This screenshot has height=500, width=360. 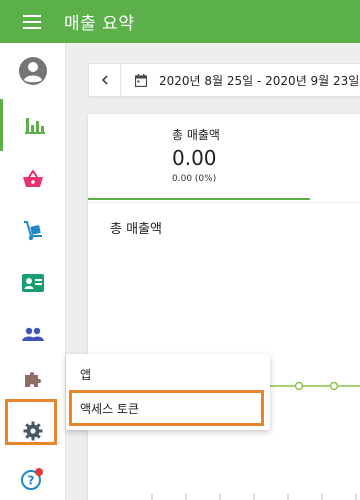 What do you see at coordinates (141, 80) in the screenshot?
I see `calendar-icon` at bounding box center [141, 80].